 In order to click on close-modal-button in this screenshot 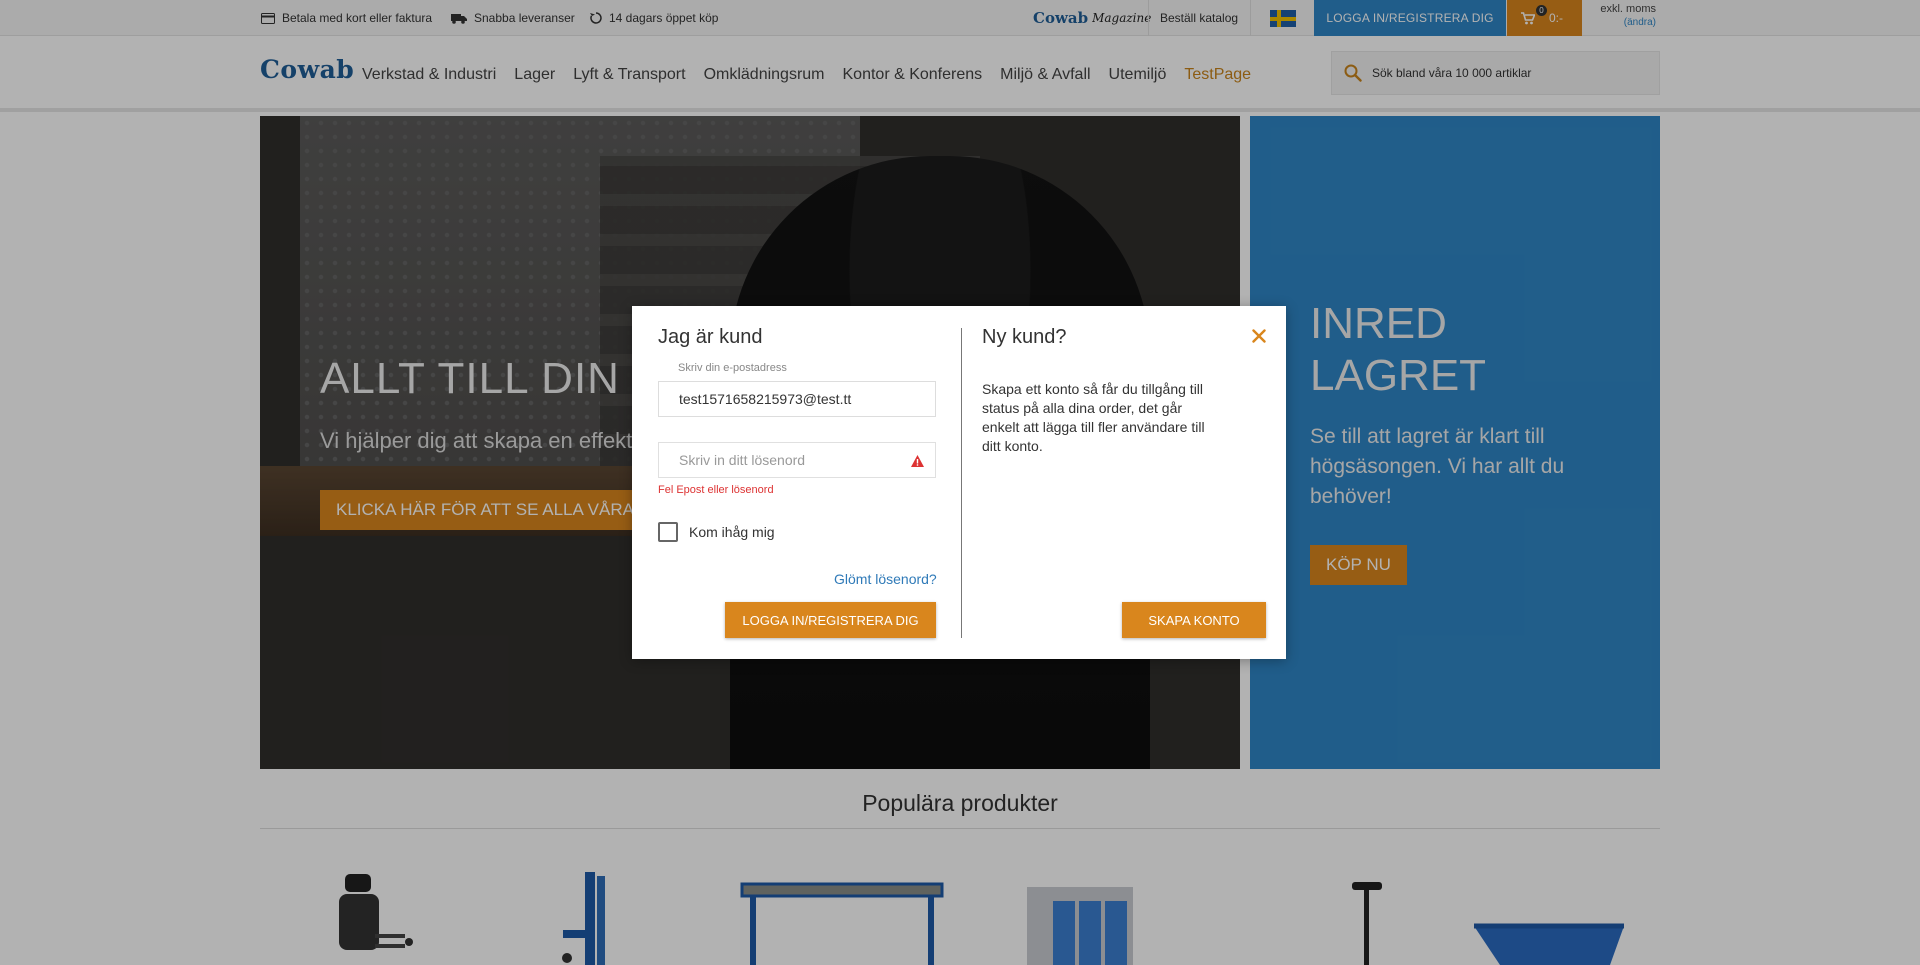, I will do `click(1259, 336)`.